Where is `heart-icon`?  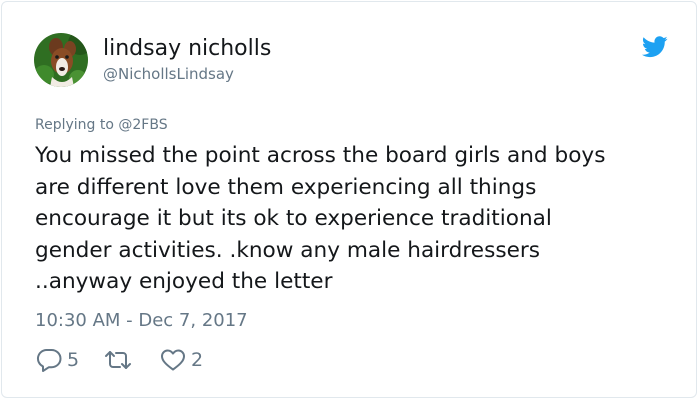
heart-icon is located at coordinates (173, 360).